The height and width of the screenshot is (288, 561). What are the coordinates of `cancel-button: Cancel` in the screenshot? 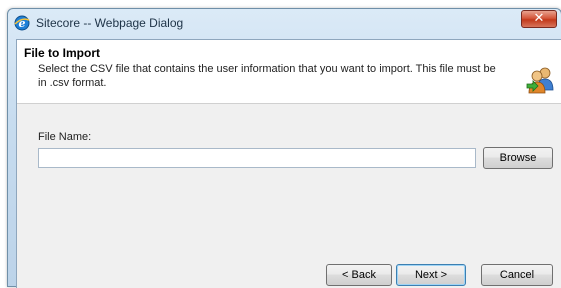 It's located at (517, 275).